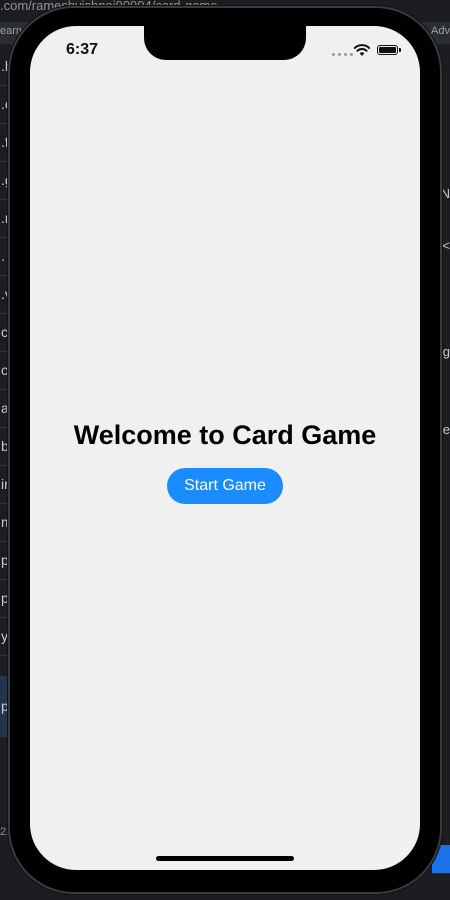  Describe the element at coordinates (446, 245) in the screenshot. I see `background-right-text: <` at that location.